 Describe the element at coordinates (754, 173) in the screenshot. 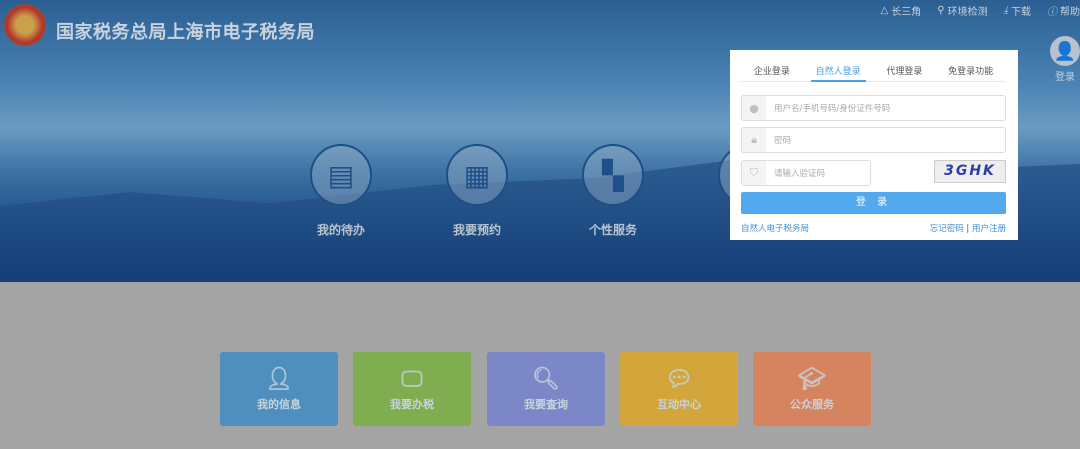

I see `shield-icon: ⛉` at that location.